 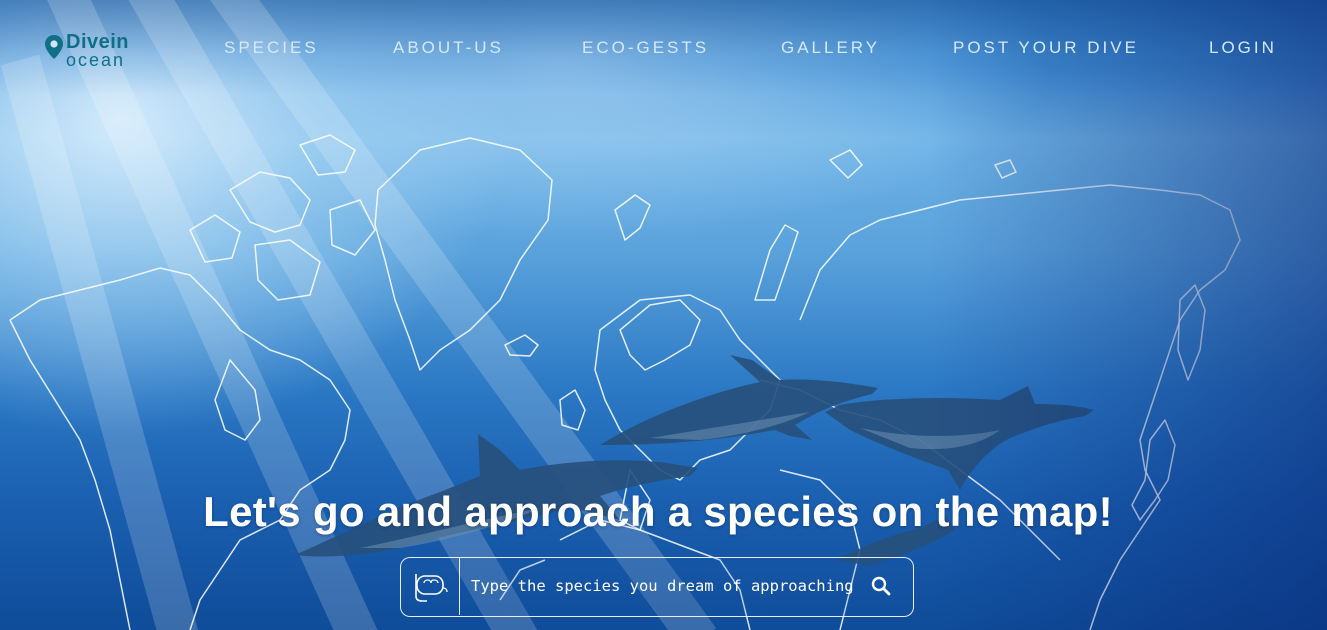 What do you see at coordinates (54, 47) in the screenshot?
I see `location-pin-icon` at bounding box center [54, 47].